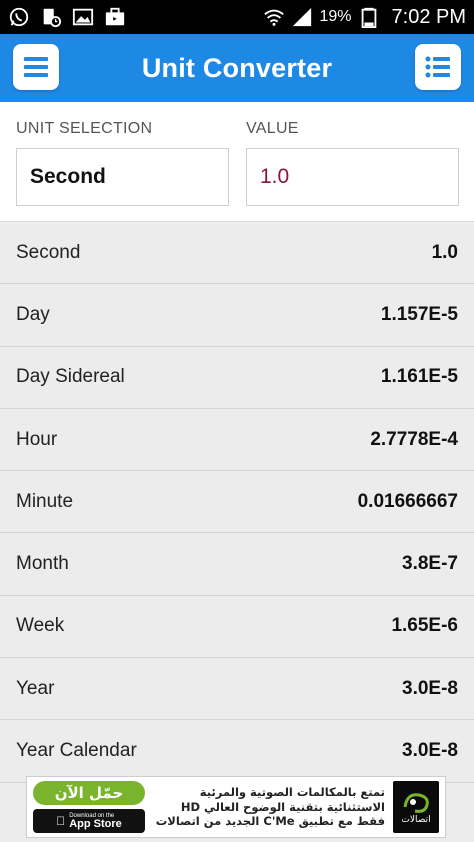  I want to click on result-unit: Minute, so click(45, 501).